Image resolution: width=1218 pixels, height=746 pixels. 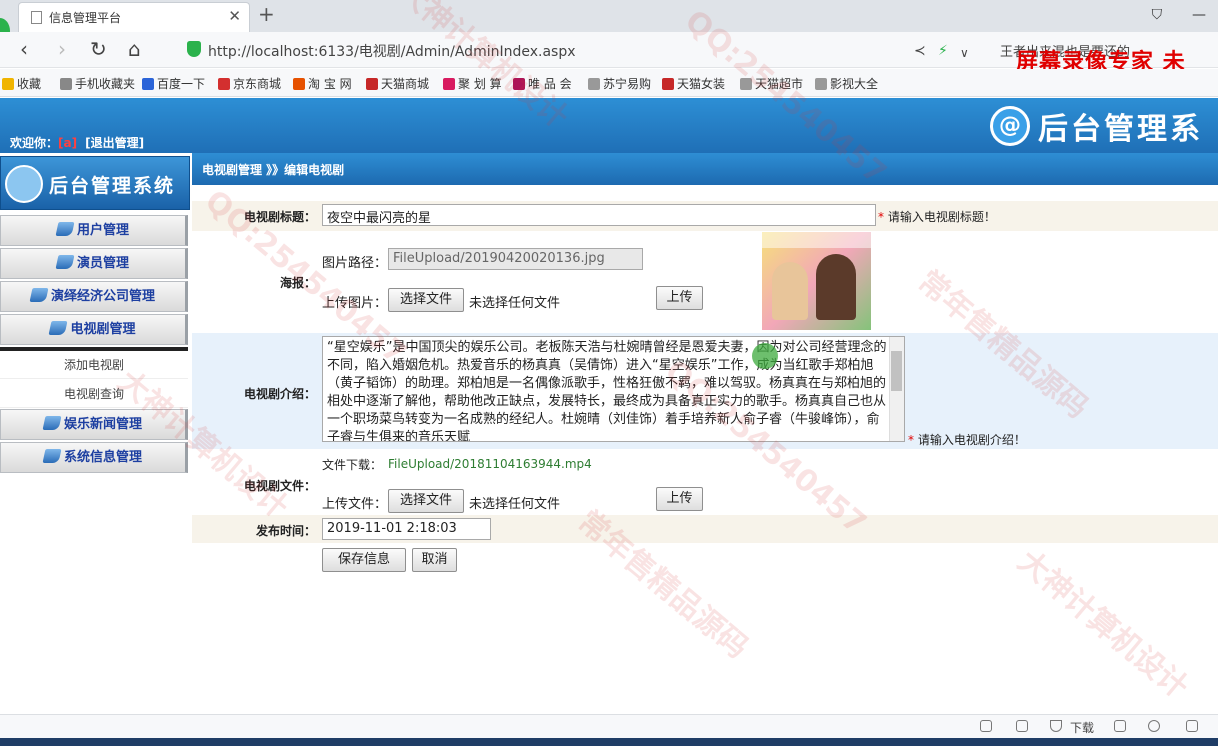 What do you see at coordinates (62, 49) in the screenshot?
I see `forward-icon: ›` at bounding box center [62, 49].